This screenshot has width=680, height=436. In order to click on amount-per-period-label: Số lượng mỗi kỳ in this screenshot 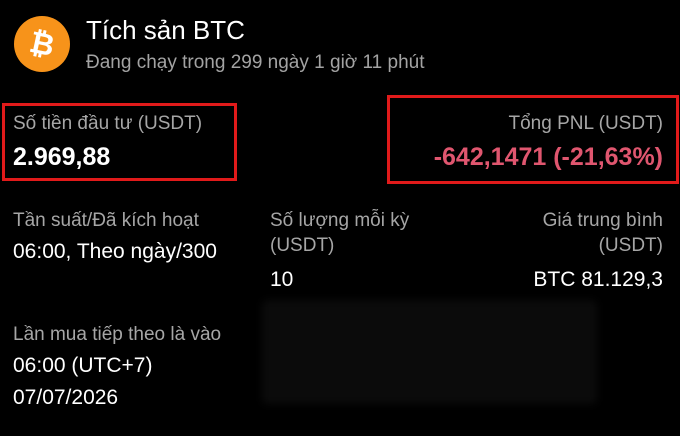, I will do `click(340, 220)`.